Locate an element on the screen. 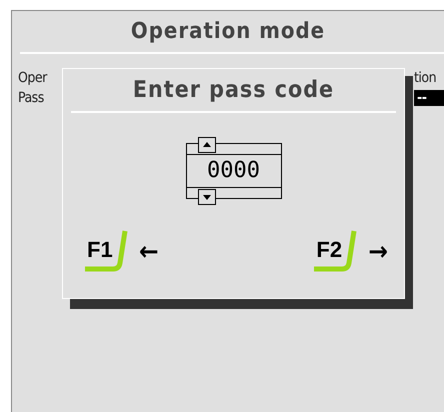 The height and width of the screenshot is (412, 444). function-key: F2 is located at coordinates (335, 250).